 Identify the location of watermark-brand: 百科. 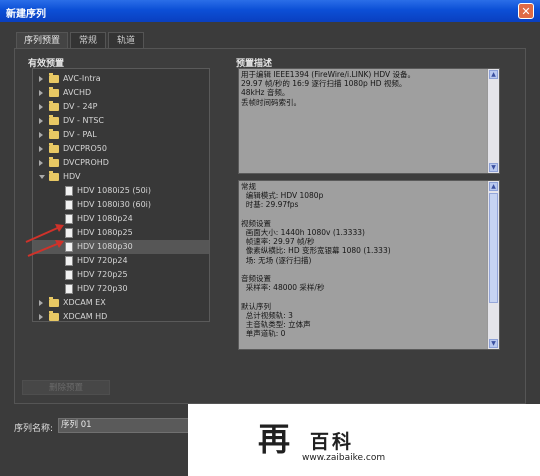
(332, 442).